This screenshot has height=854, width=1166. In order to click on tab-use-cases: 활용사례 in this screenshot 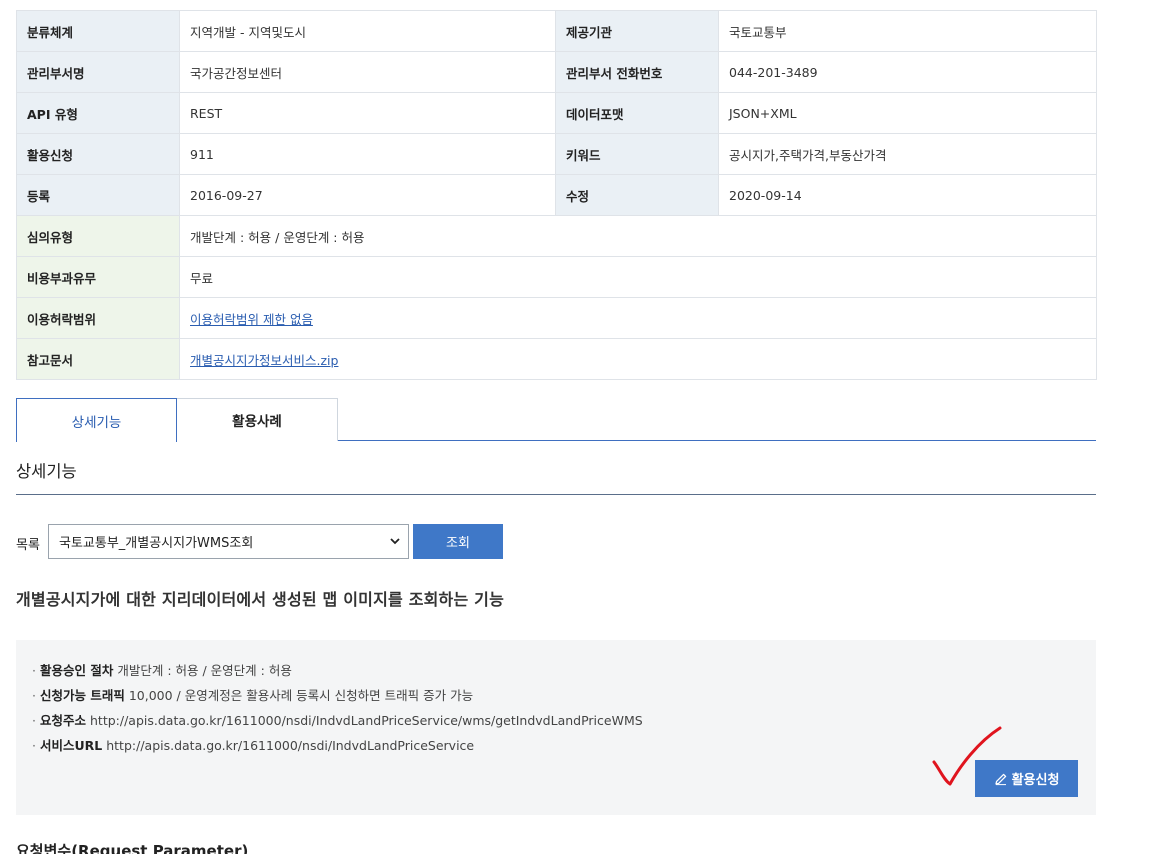, I will do `click(257, 419)`.